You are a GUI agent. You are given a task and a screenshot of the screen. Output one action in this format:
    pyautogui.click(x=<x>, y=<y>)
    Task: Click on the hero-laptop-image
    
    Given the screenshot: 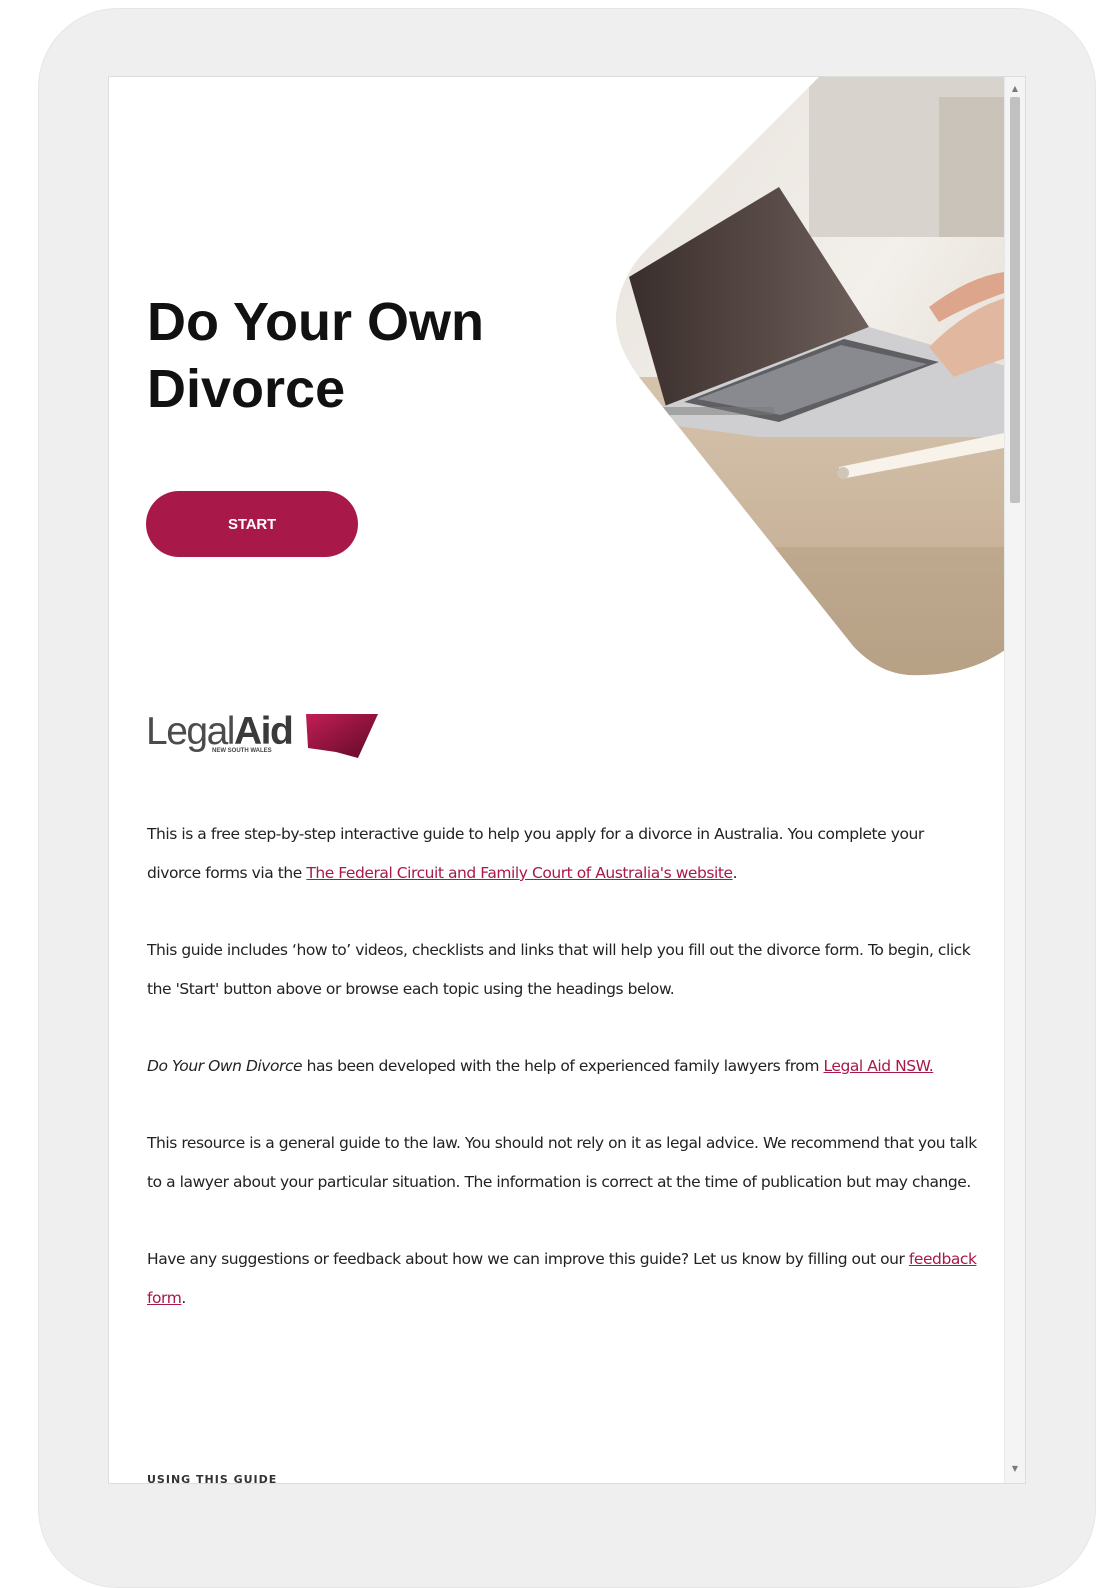 What is the action you would take?
    pyautogui.click(x=809, y=377)
    